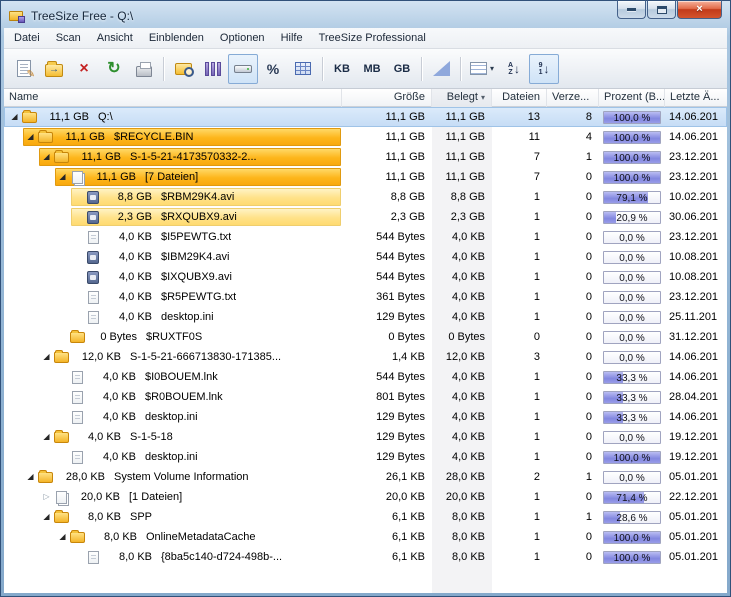 The width and height of the screenshot is (731, 597). What do you see at coordinates (441, 69) in the screenshot?
I see `chart-view-button` at bounding box center [441, 69].